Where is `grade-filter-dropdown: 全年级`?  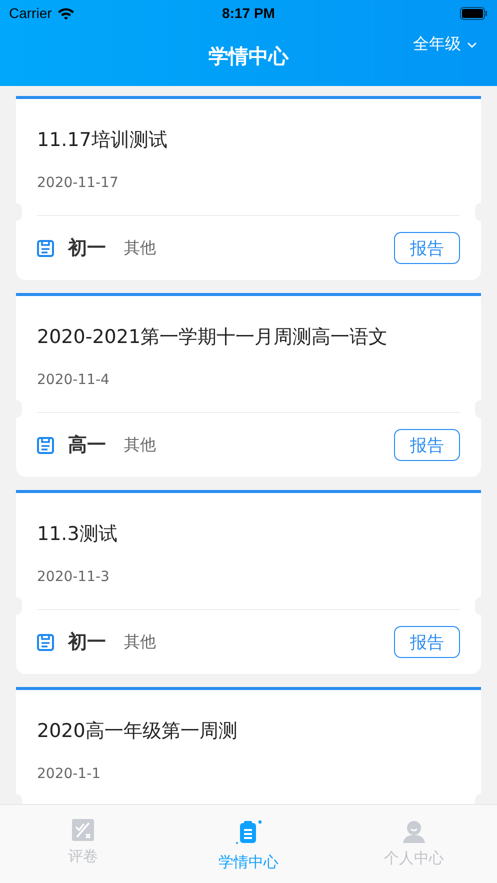
grade-filter-dropdown: 全年级 is located at coordinates (445, 44).